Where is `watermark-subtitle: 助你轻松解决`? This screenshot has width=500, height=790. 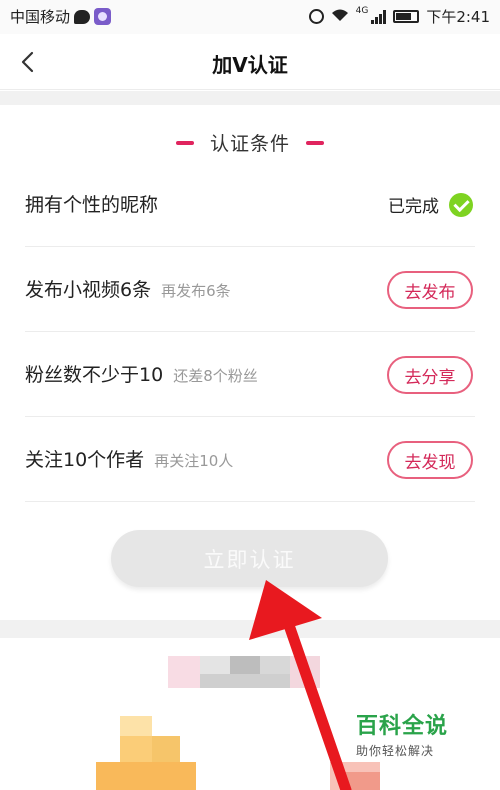 watermark-subtitle: 助你轻松解决 is located at coordinates (395, 751).